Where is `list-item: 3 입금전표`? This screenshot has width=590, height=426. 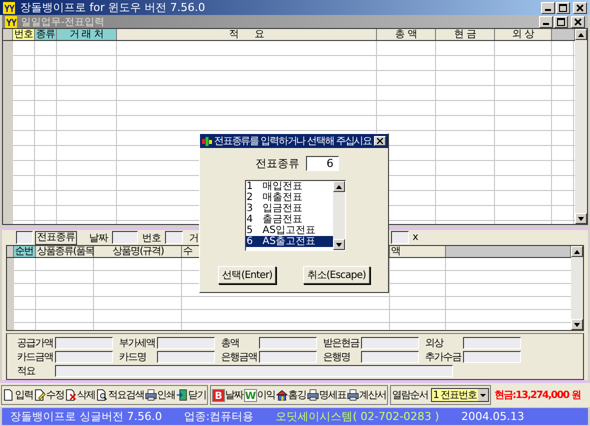 list-item: 3 입금전표 is located at coordinates (289, 208).